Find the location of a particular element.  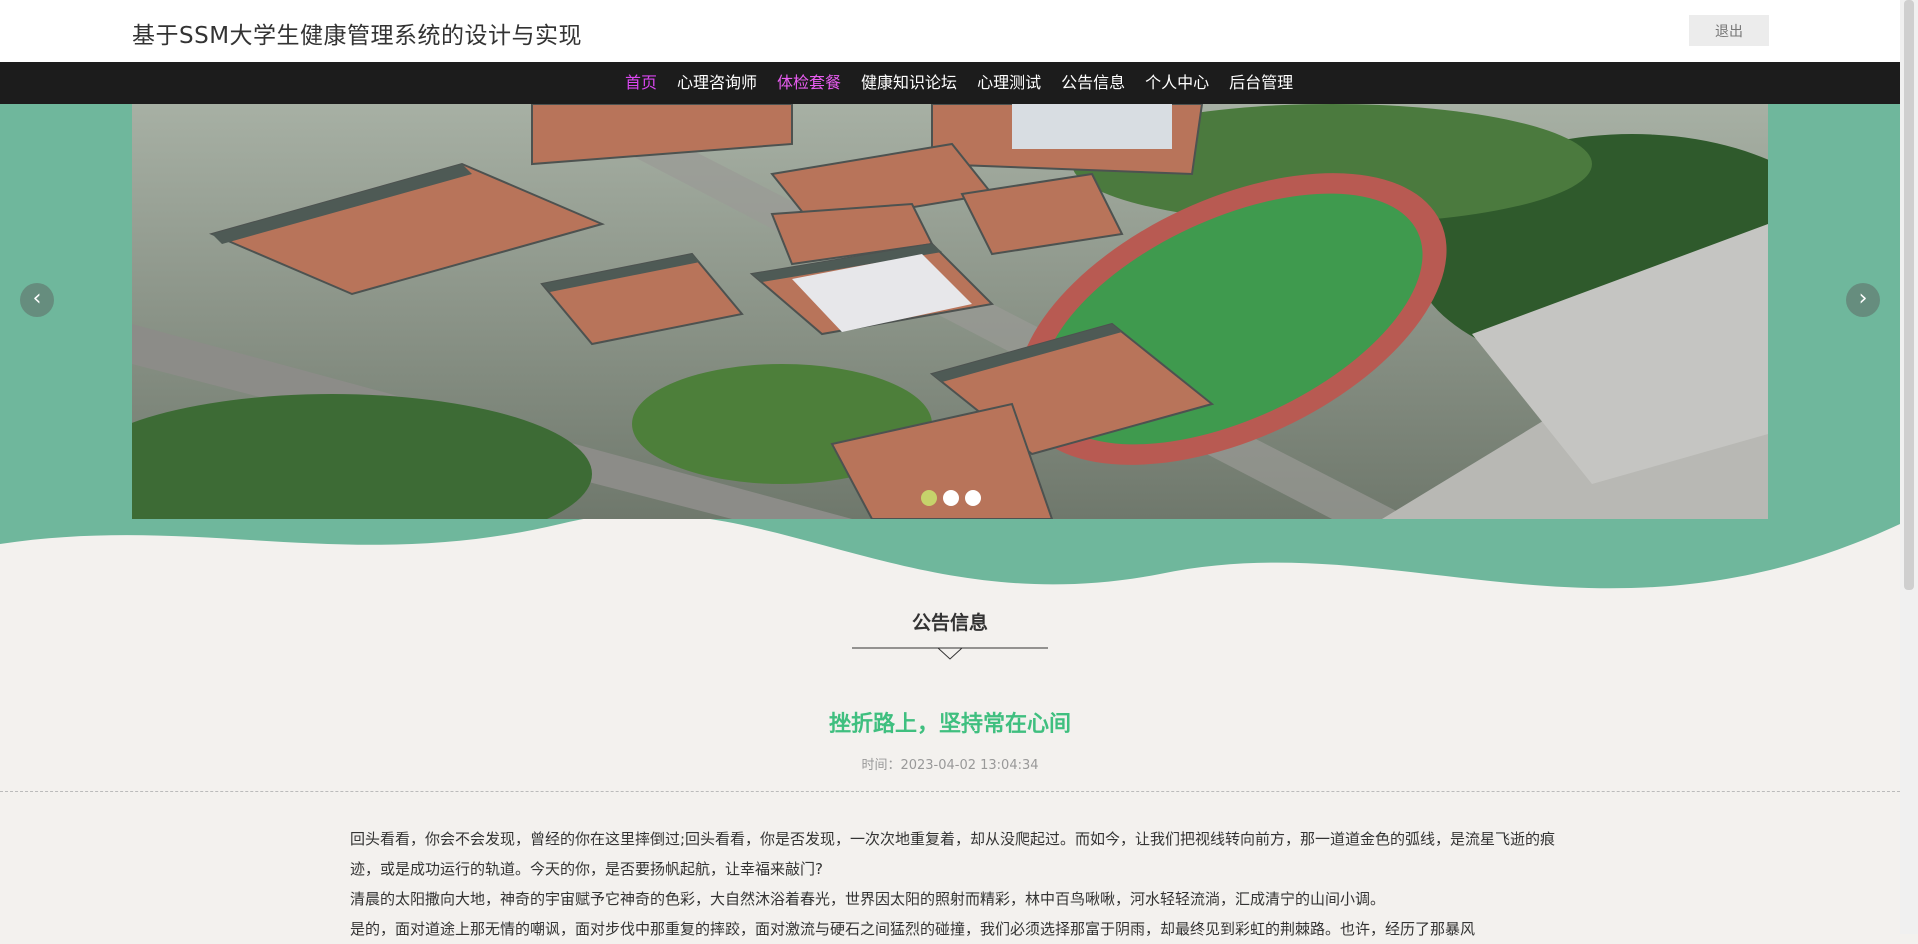

notice-time: 时间：2023-04-02 13:04:34 is located at coordinates (950, 765).